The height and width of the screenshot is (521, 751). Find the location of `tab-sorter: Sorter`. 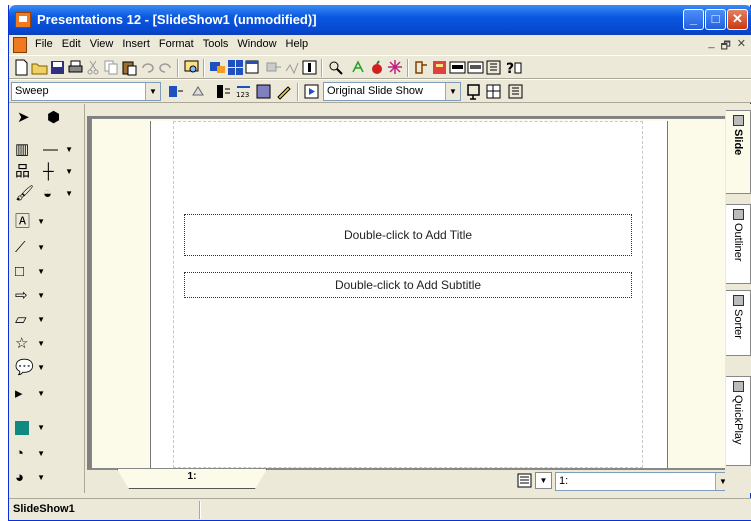

tab-sorter: Sorter is located at coordinates (738, 323).